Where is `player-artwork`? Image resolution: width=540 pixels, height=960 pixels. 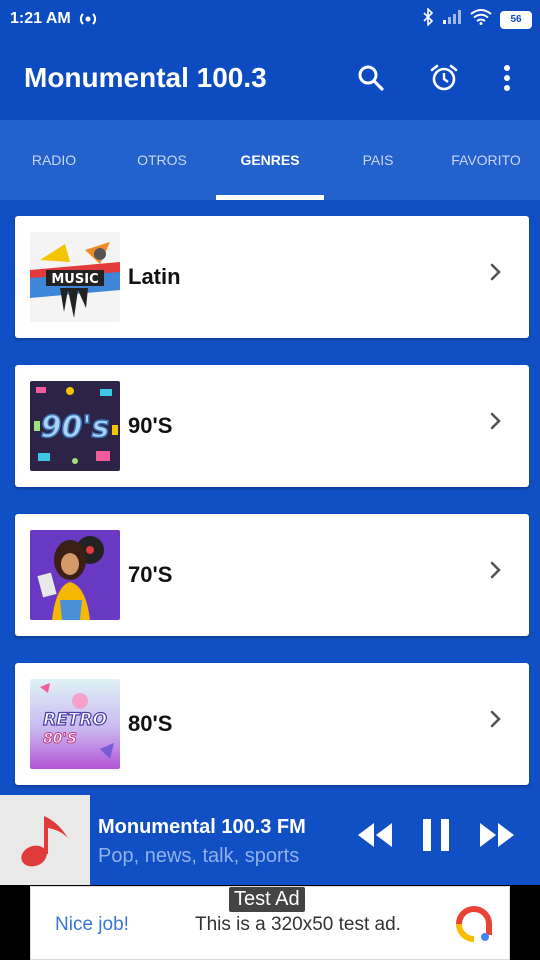
player-artwork is located at coordinates (45, 840).